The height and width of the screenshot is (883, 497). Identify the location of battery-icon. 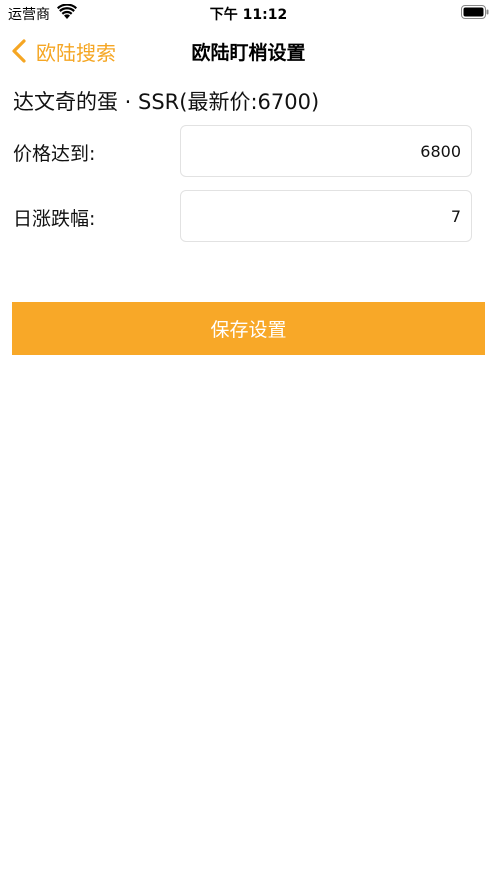
(475, 12).